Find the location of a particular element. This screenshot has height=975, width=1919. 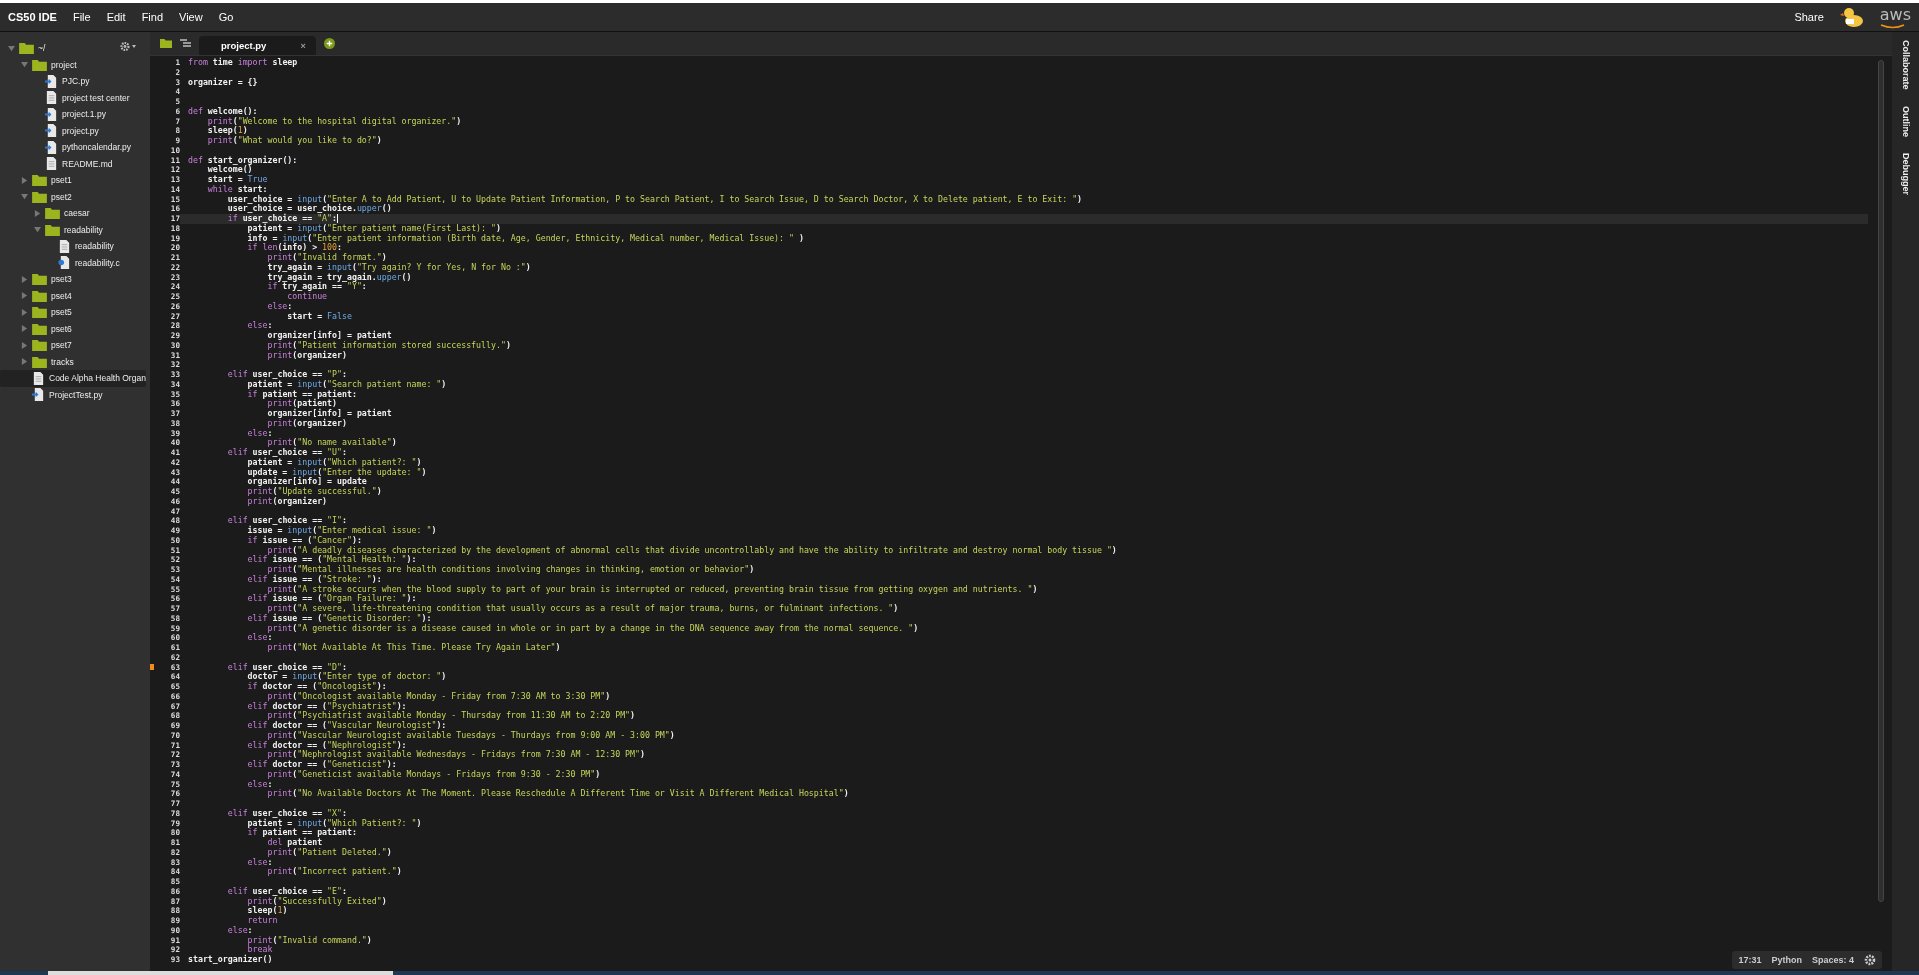

code-line: user_choice = user_choice.upper() is located at coordinates (309, 209).